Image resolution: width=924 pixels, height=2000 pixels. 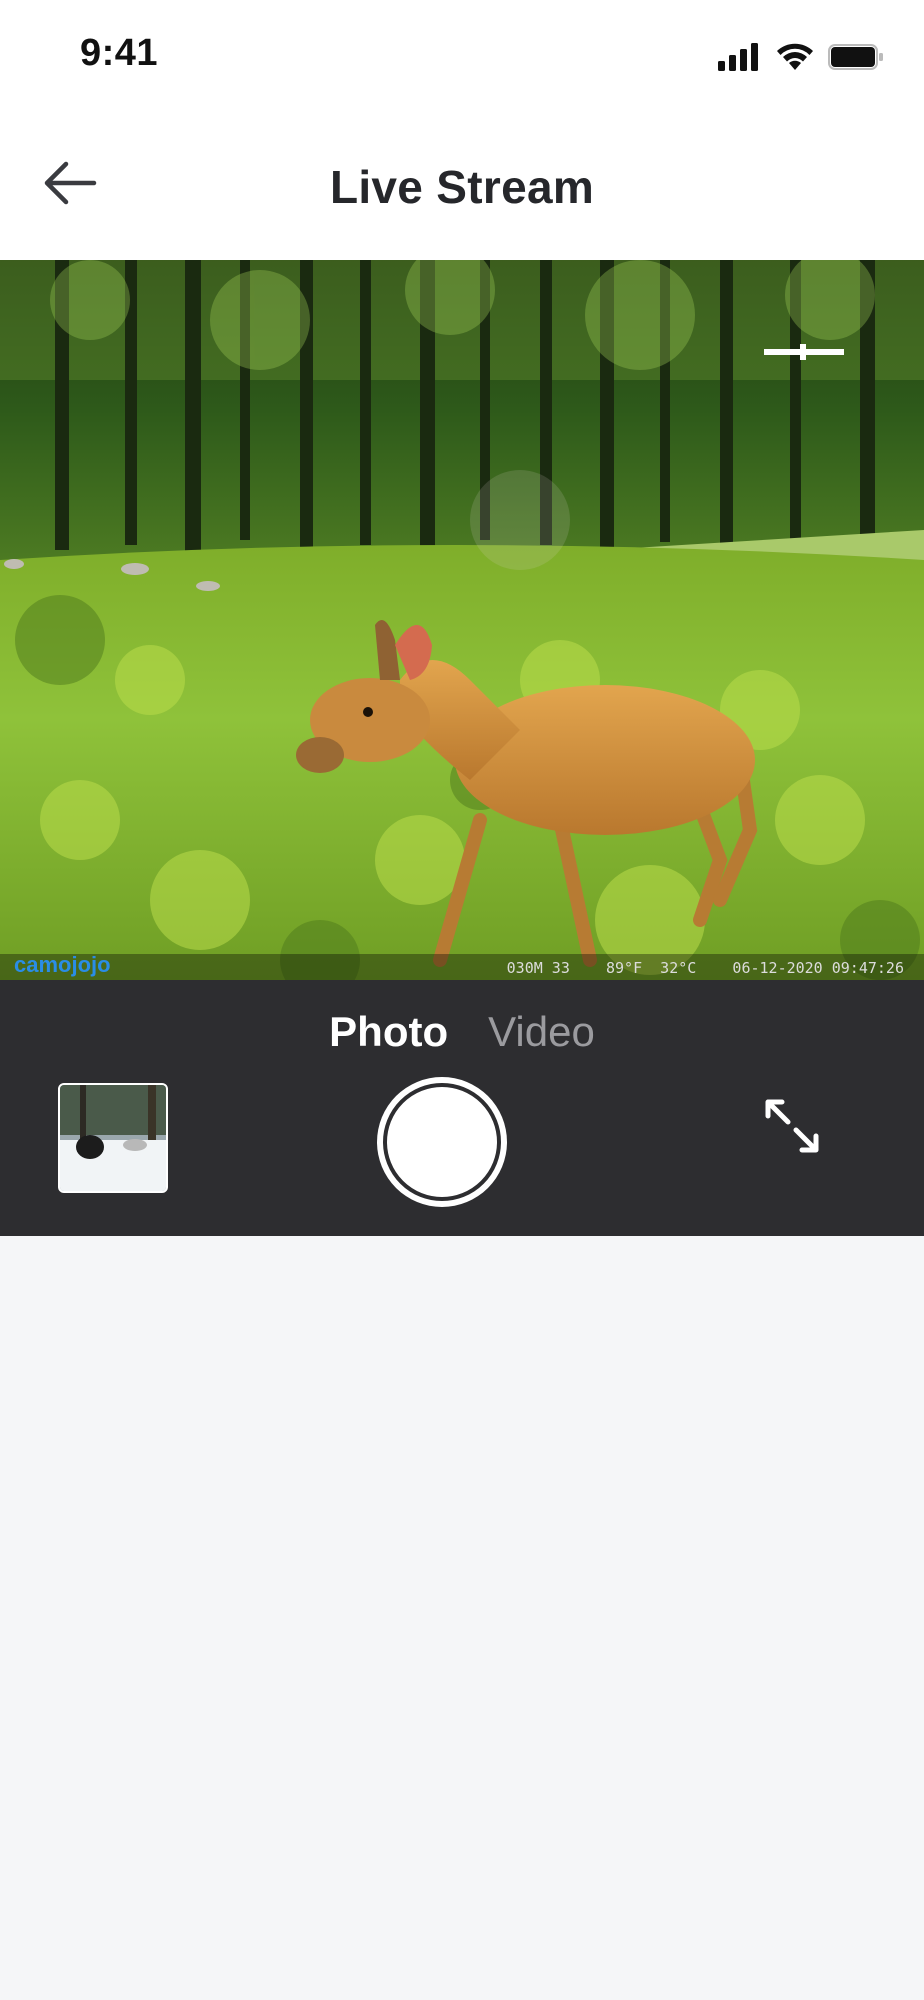 I want to click on status-icons, so click(x=801, y=57).